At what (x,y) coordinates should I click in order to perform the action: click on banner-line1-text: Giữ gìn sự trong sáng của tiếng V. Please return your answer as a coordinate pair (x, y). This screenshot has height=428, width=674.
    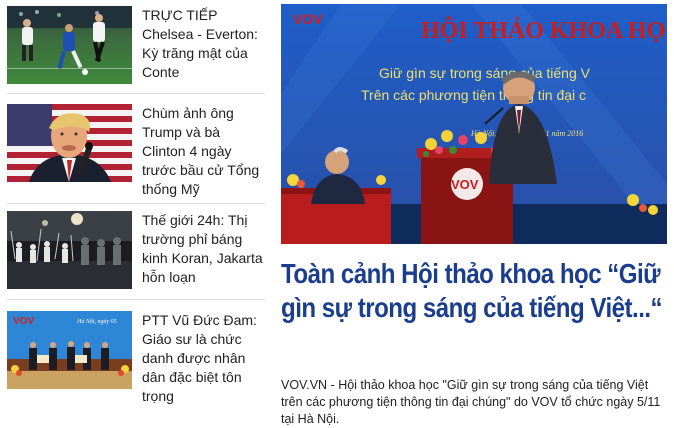
    Looking at the image, I should click on (485, 73).